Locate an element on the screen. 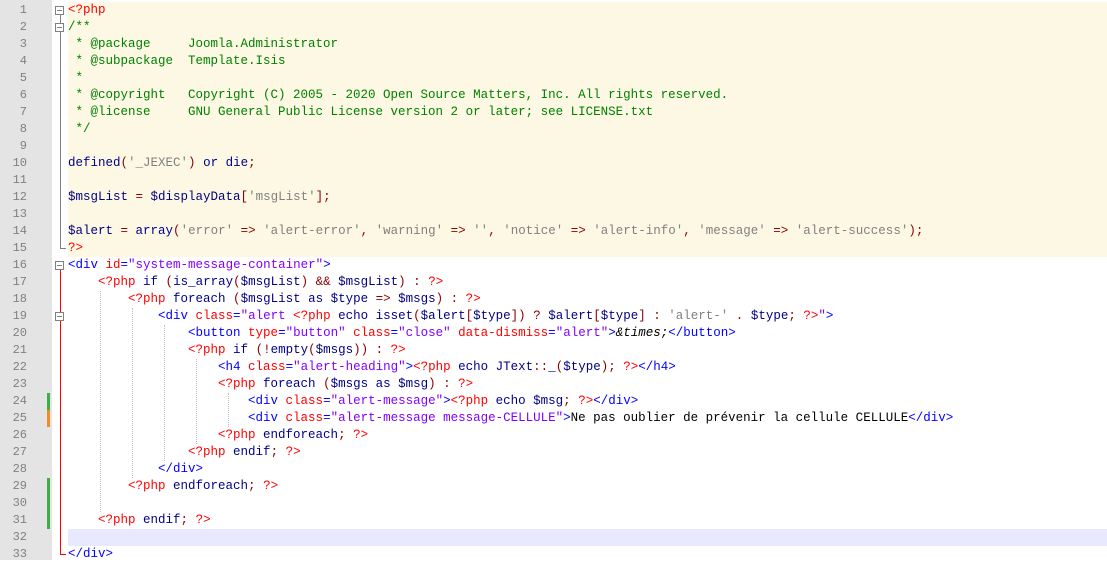  code-line: 33 </div> is located at coordinates (553, 554).